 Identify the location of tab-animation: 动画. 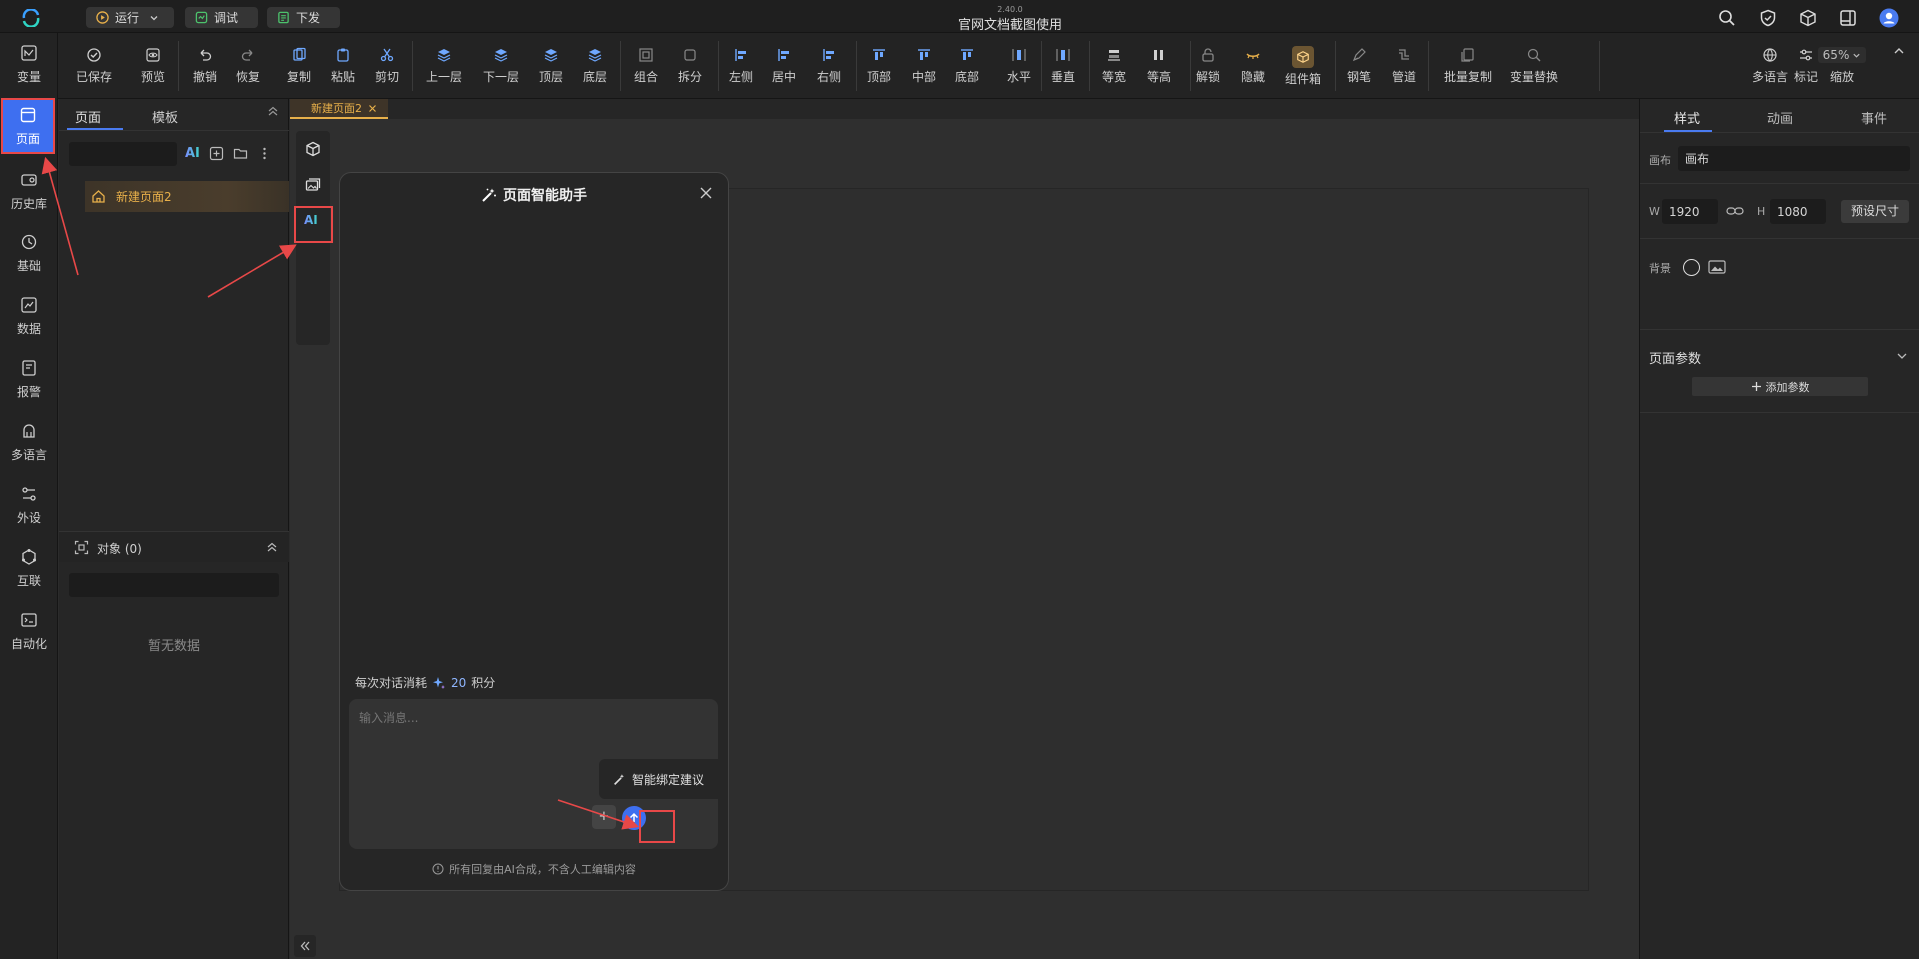
(1780, 117).